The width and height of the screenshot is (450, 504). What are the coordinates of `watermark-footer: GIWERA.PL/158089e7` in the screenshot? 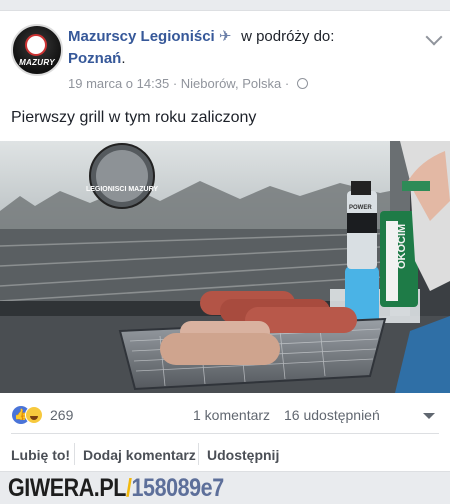 It's located at (116, 488).